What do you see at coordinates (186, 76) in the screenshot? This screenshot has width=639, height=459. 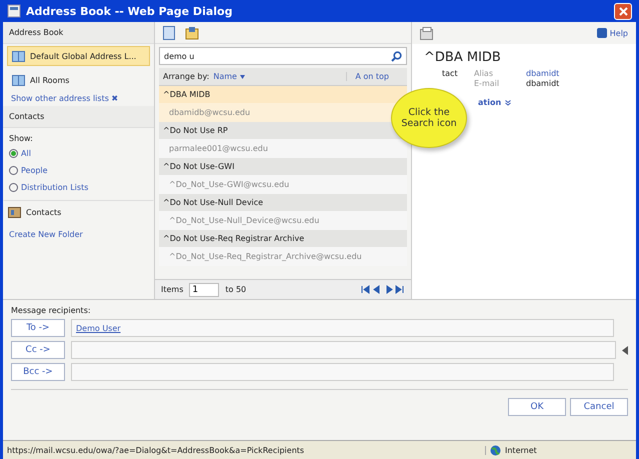 I see `arrange-label: Arrange by:` at bounding box center [186, 76].